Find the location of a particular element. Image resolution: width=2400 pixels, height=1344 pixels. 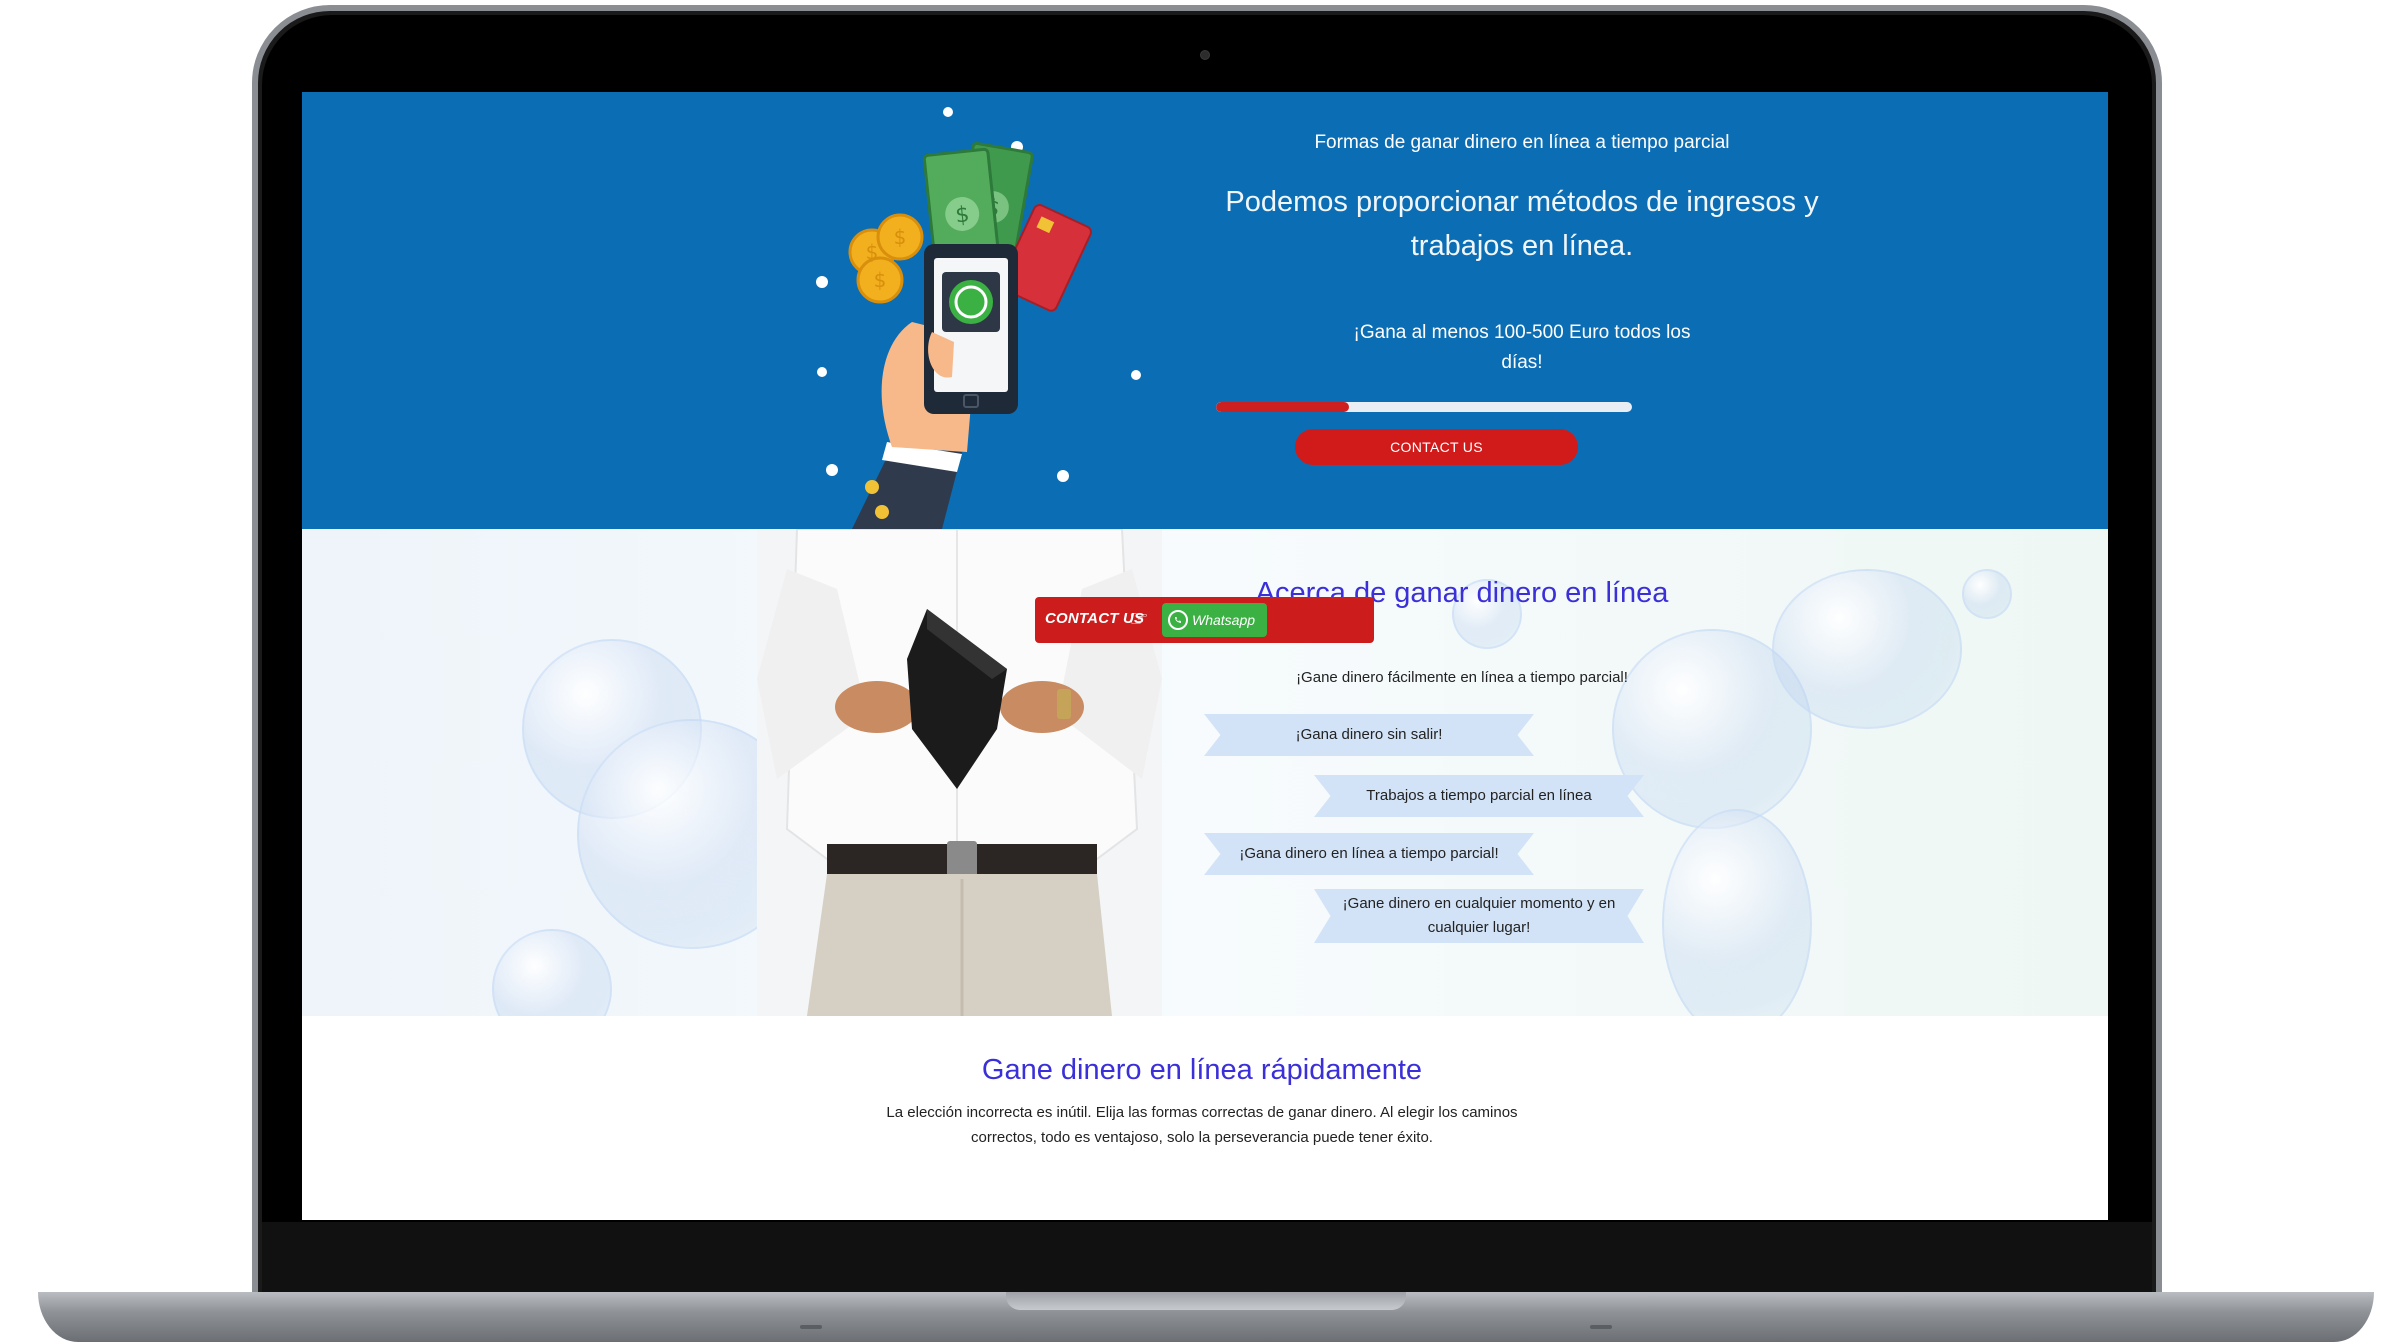

feature-ribbon: ¡Gana dinero sin salir! is located at coordinates (1369, 735).